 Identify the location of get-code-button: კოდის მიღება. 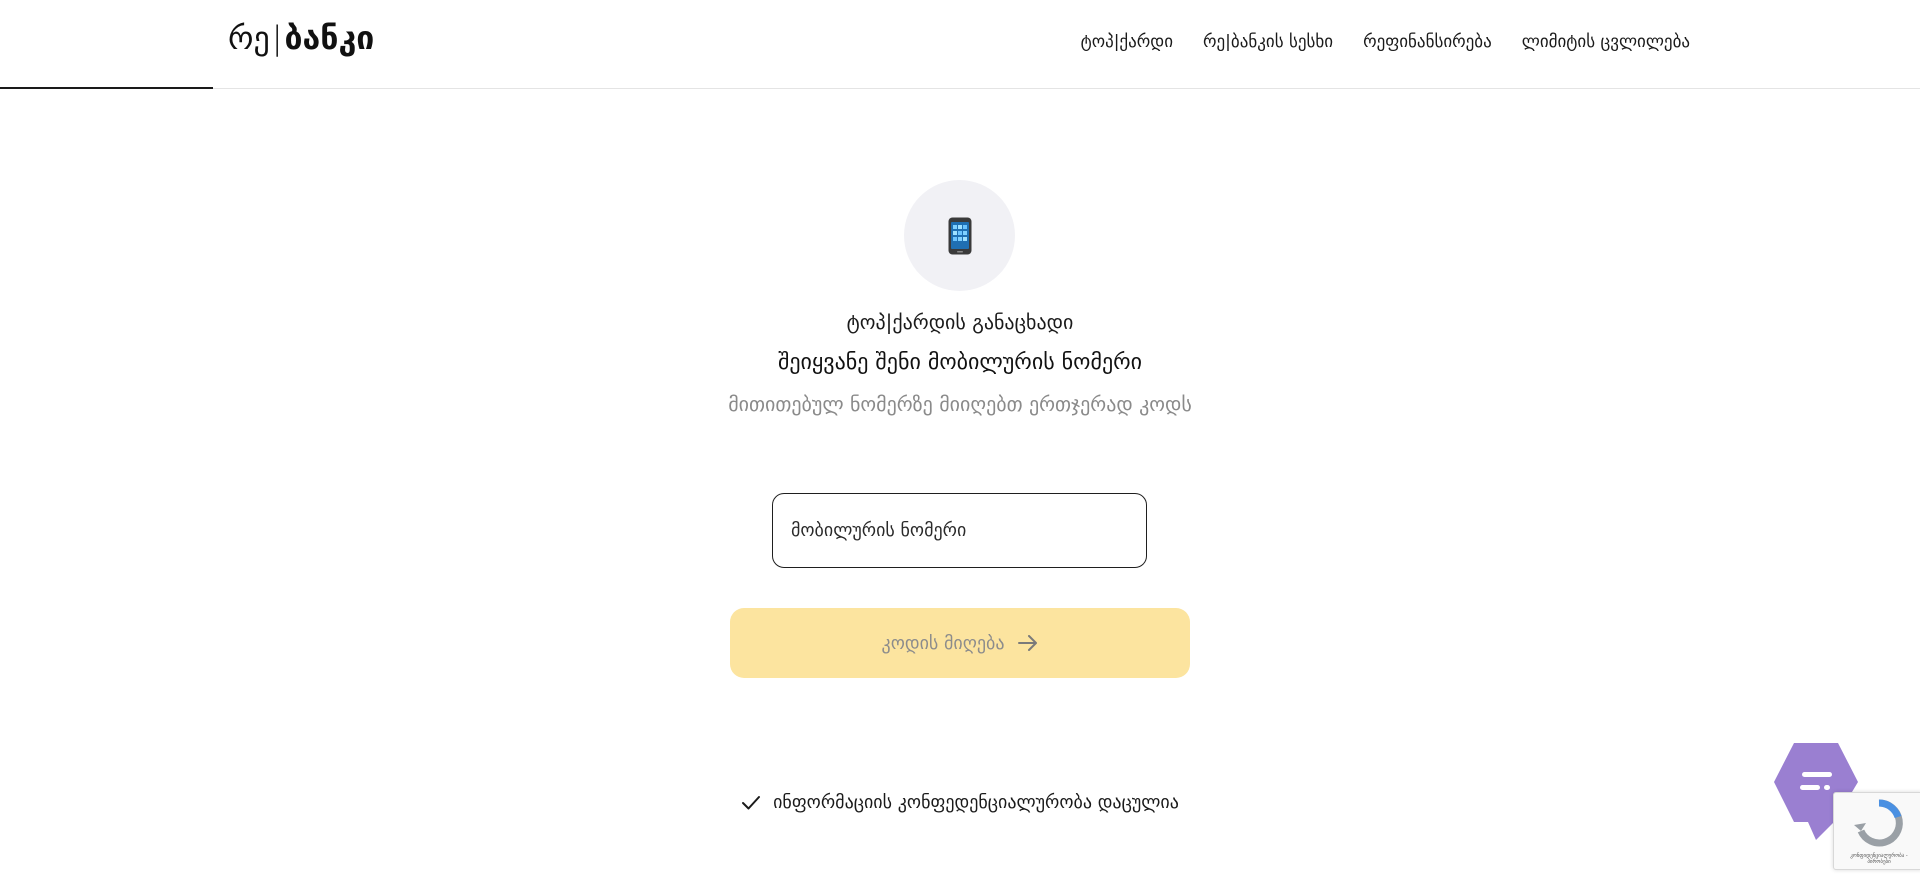
(960, 643).